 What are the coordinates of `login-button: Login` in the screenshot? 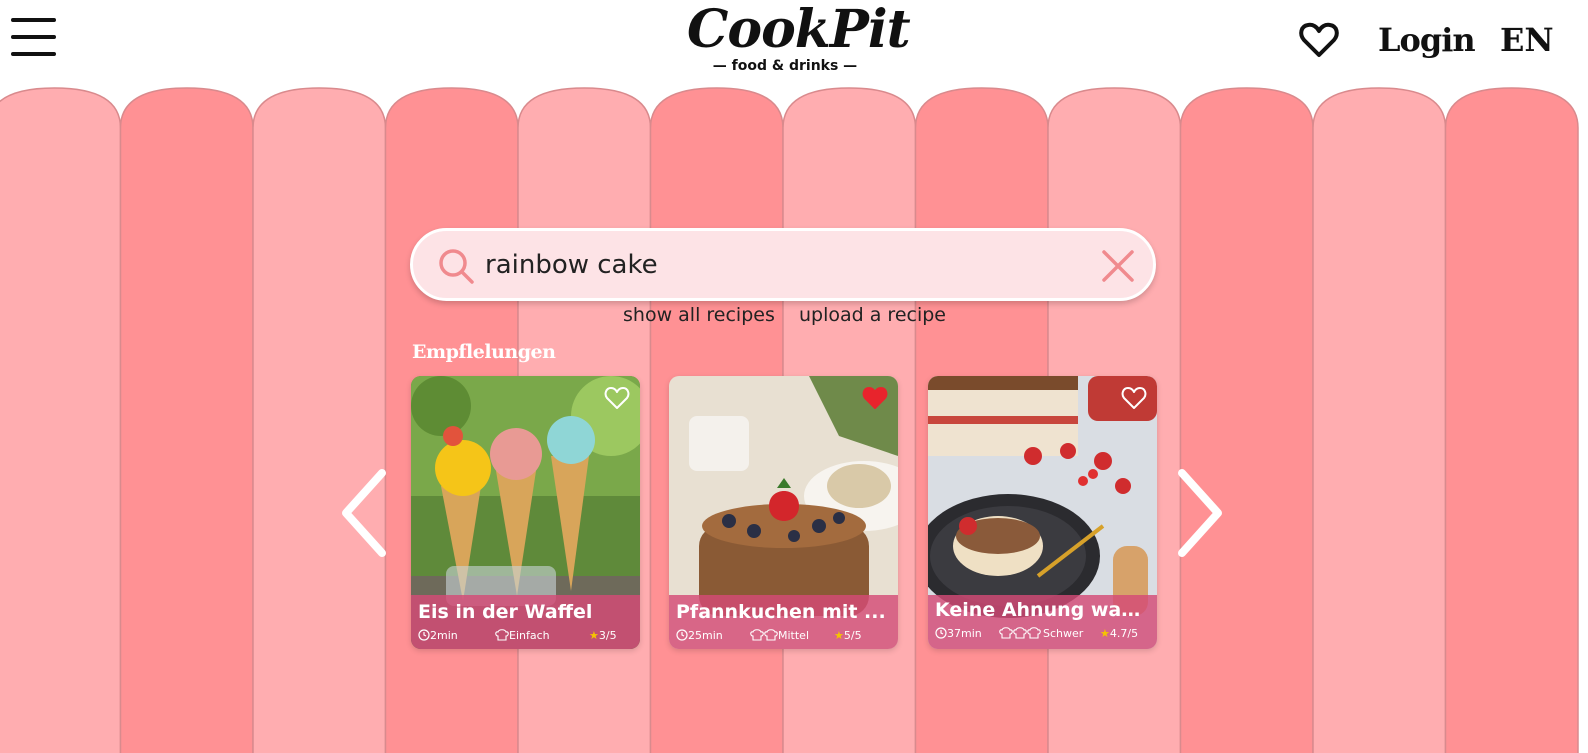 It's located at (1427, 40).